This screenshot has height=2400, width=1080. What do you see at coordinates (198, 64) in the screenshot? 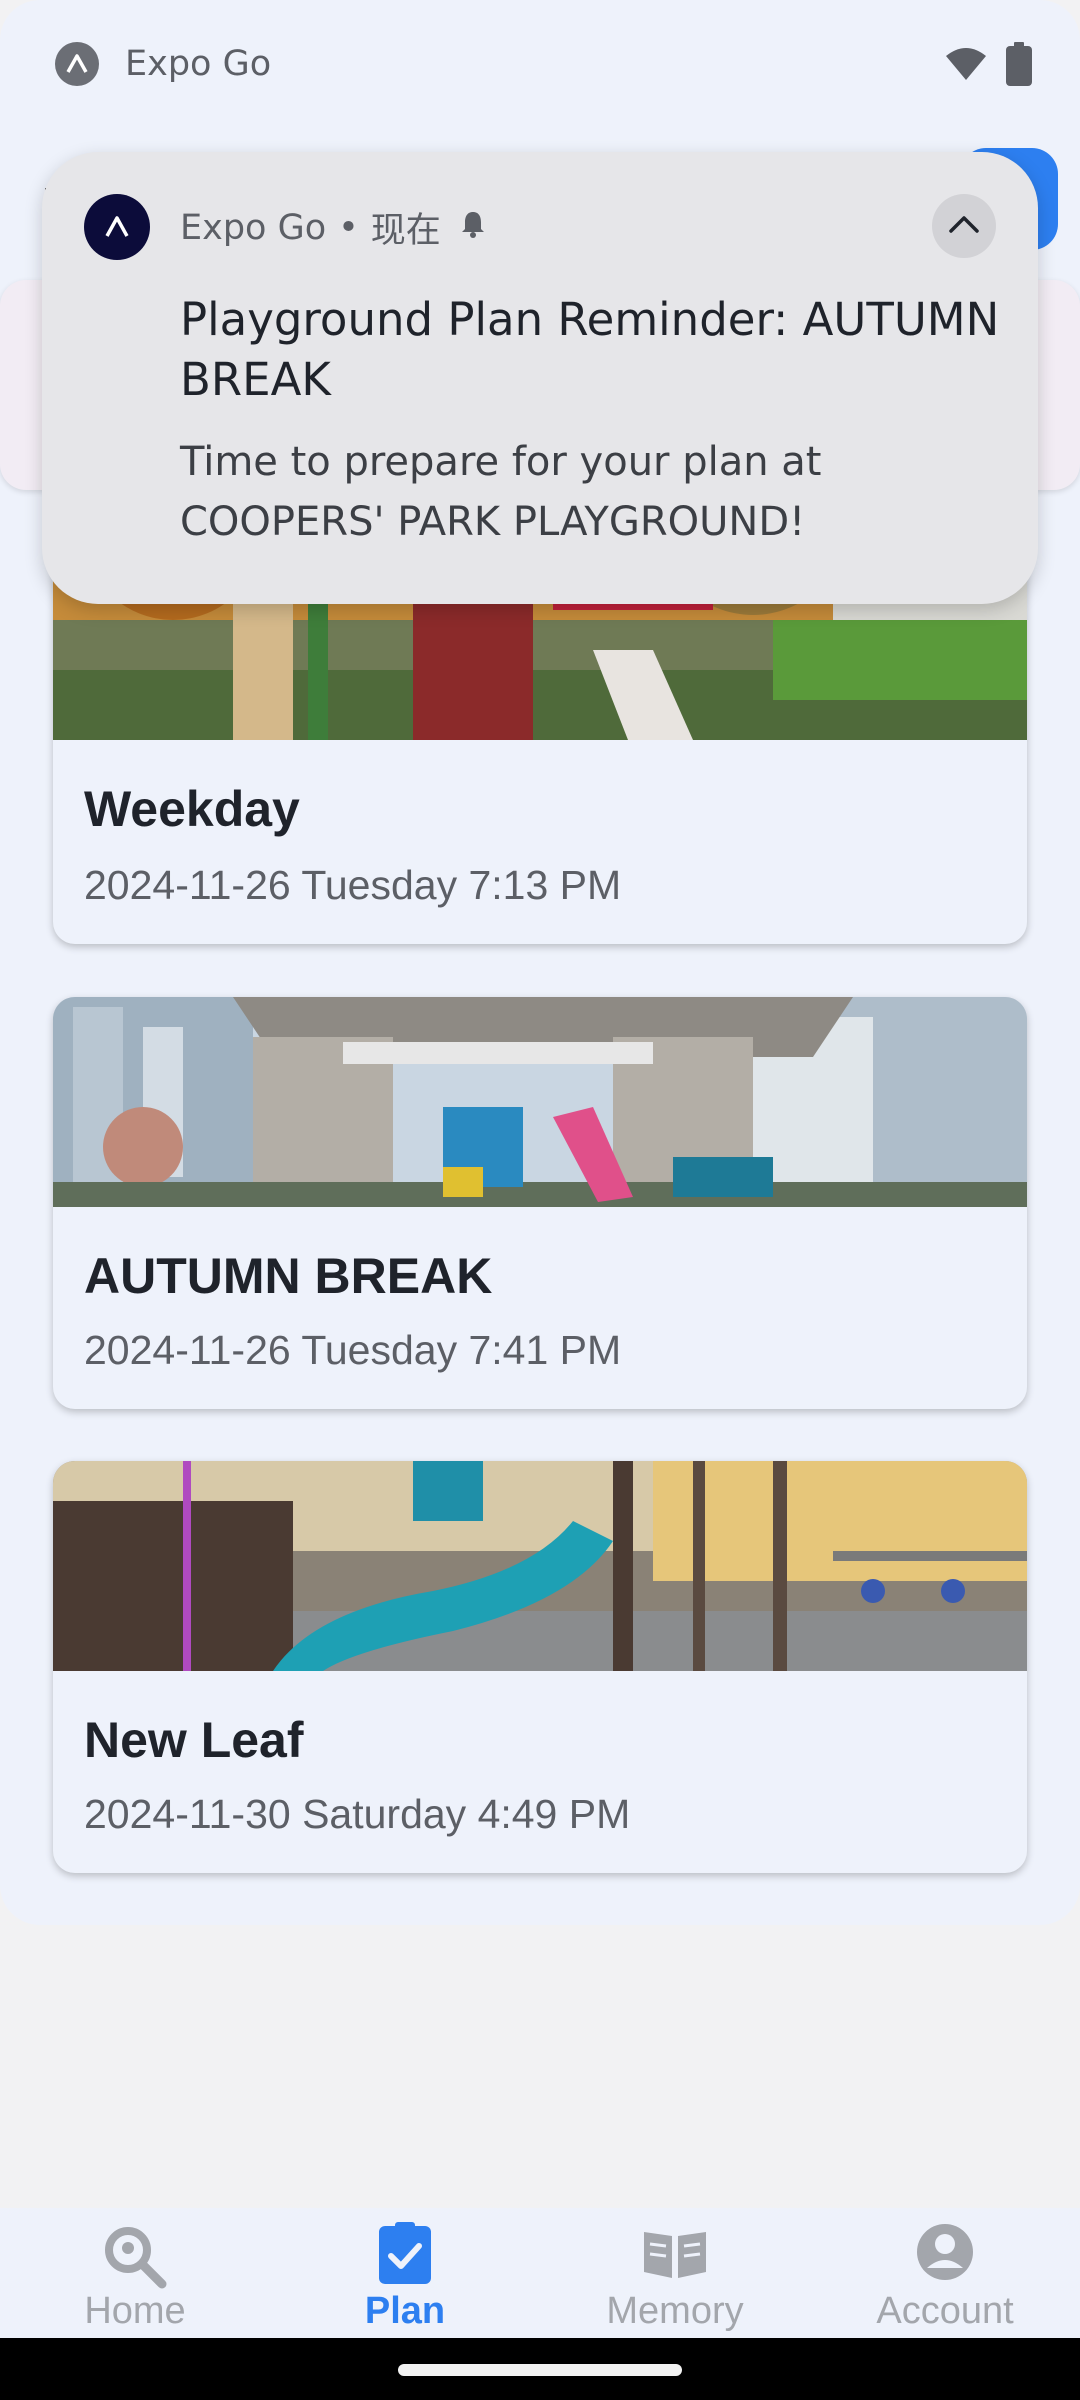
I see `status-app-name: Expo Go` at bounding box center [198, 64].